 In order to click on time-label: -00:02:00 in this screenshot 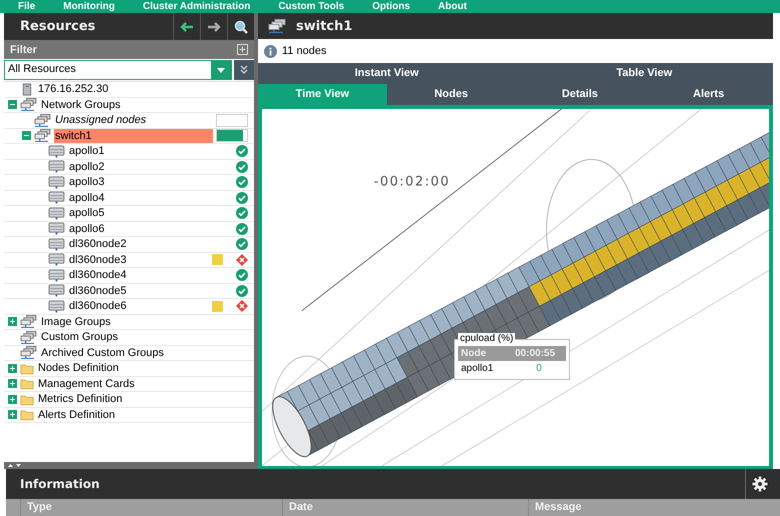, I will do `click(412, 182)`.